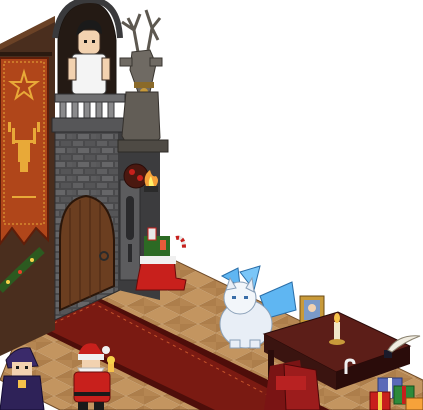  What do you see at coordinates (143, 81) in the screenshot?
I see `stag-statue` at bounding box center [143, 81].